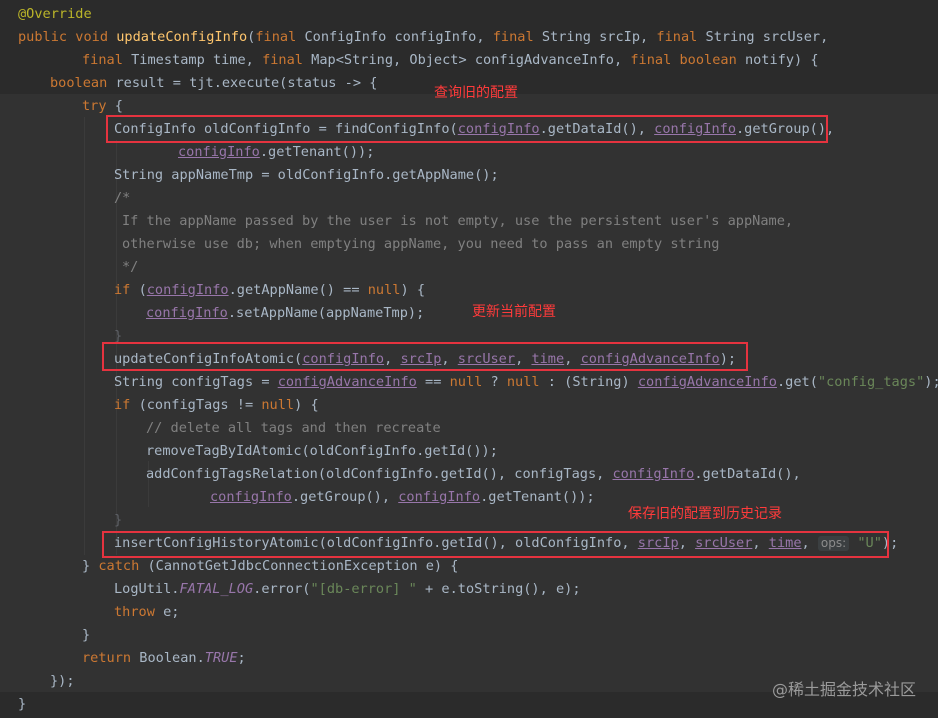  I want to click on comment-line: // delete all tags and then recreate, so click(293, 428).